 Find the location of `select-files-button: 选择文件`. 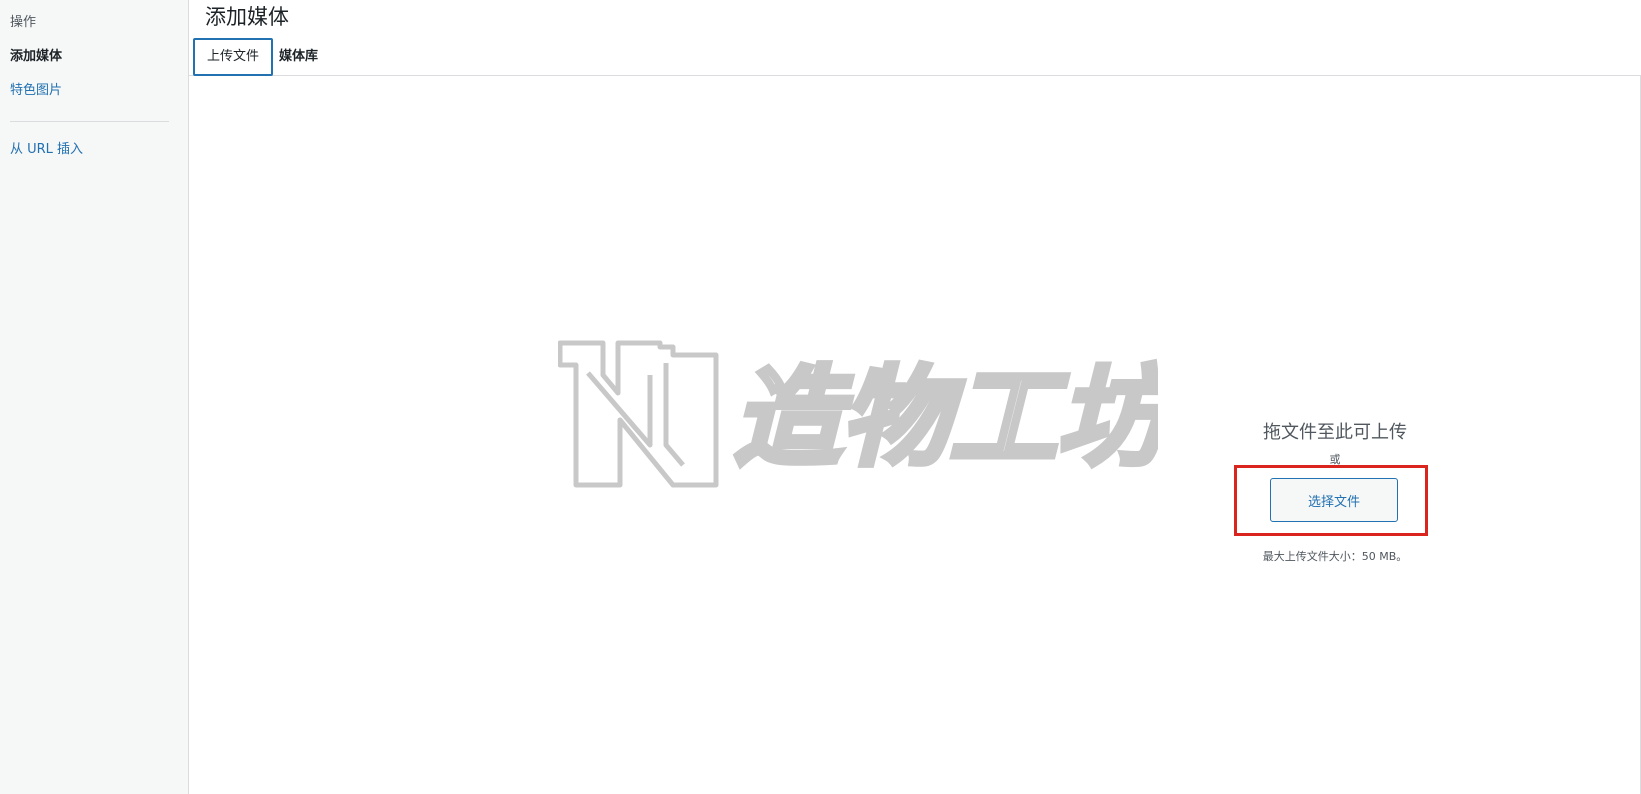

select-files-button: 选择文件 is located at coordinates (1334, 500).